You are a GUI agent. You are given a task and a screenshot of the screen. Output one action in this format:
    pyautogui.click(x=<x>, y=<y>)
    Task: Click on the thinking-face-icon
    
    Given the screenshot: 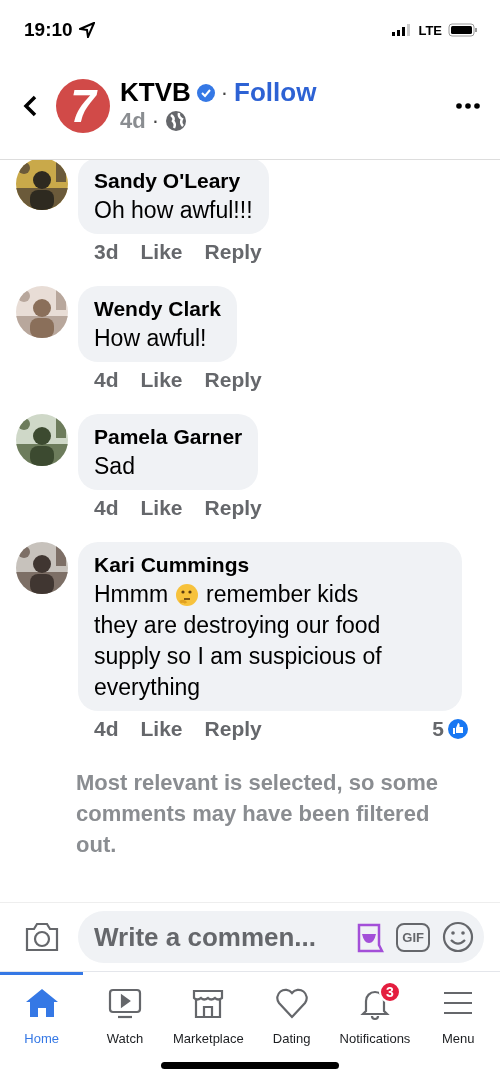 What is the action you would take?
    pyautogui.click(x=187, y=594)
    